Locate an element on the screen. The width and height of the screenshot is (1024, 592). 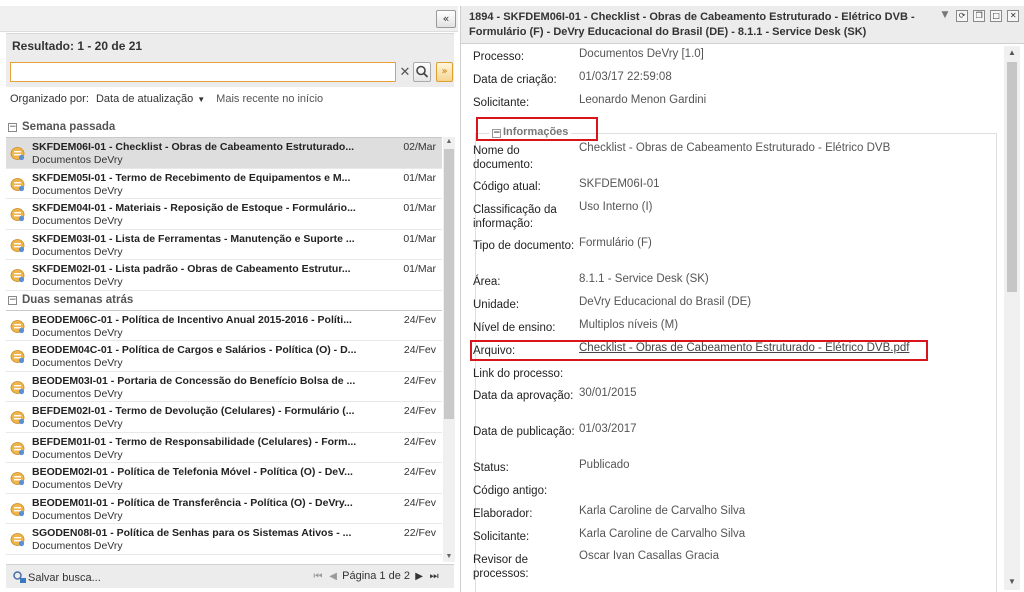
group-header: − Duas semanas atrás is located at coordinates (224, 301).